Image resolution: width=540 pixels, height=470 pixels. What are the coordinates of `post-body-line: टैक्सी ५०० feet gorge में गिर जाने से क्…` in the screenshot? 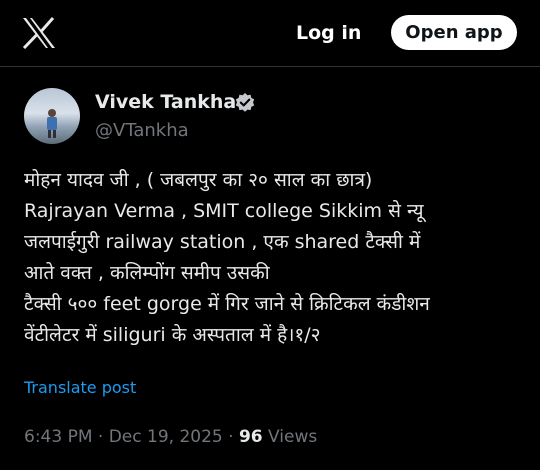 It's located at (227, 304).